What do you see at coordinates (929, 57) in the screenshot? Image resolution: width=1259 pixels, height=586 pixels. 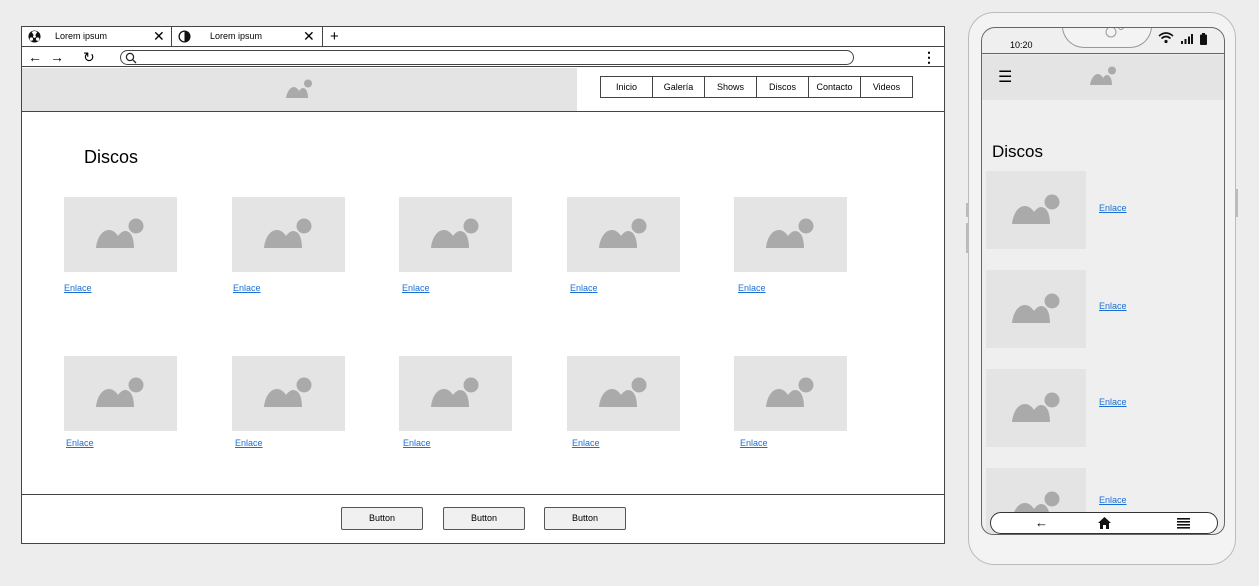 I see `kebab-menu-icon: ⋮` at bounding box center [929, 57].